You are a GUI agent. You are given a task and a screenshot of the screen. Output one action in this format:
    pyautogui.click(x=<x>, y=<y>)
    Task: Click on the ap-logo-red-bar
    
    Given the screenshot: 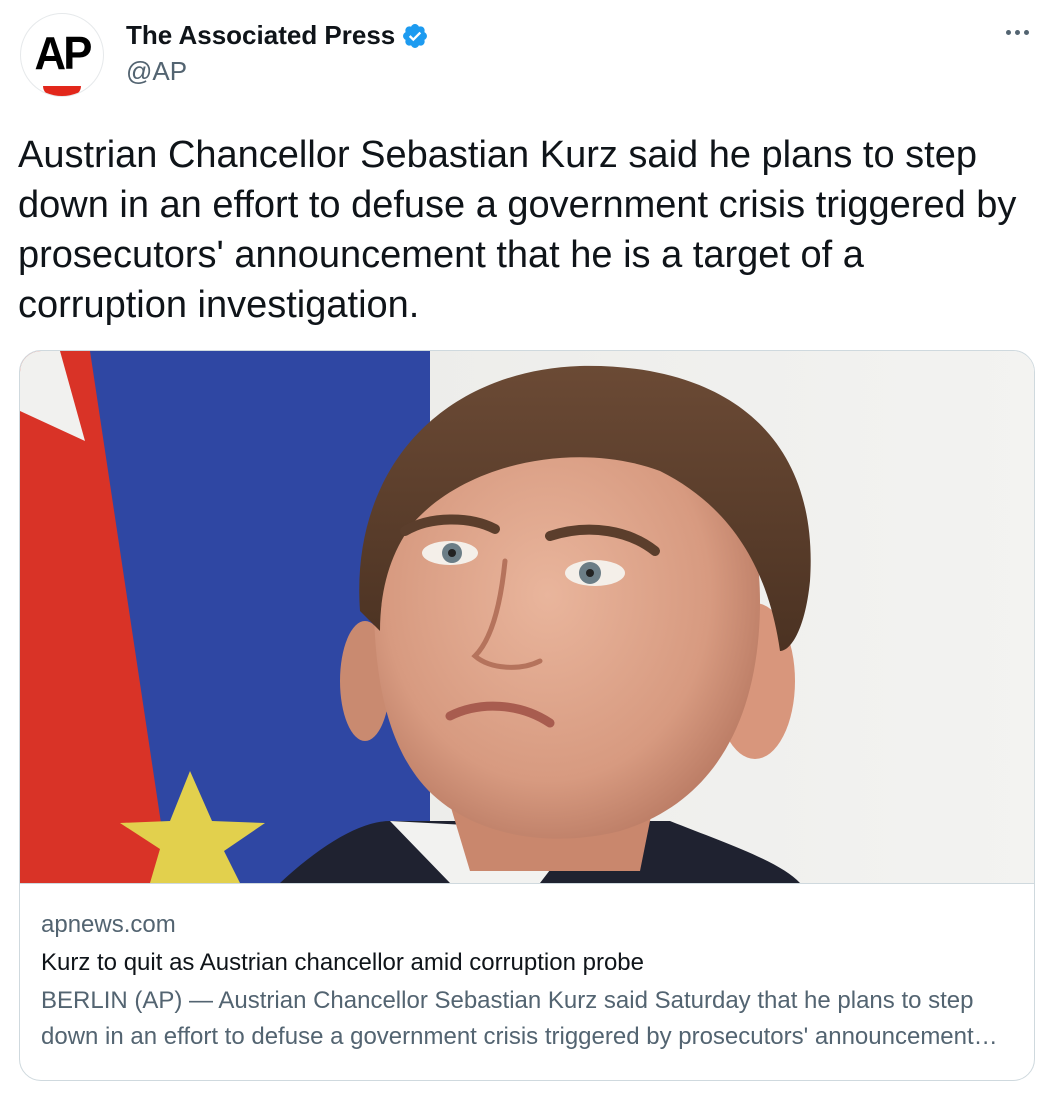 What is the action you would take?
    pyautogui.click(x=62, y=91)
    